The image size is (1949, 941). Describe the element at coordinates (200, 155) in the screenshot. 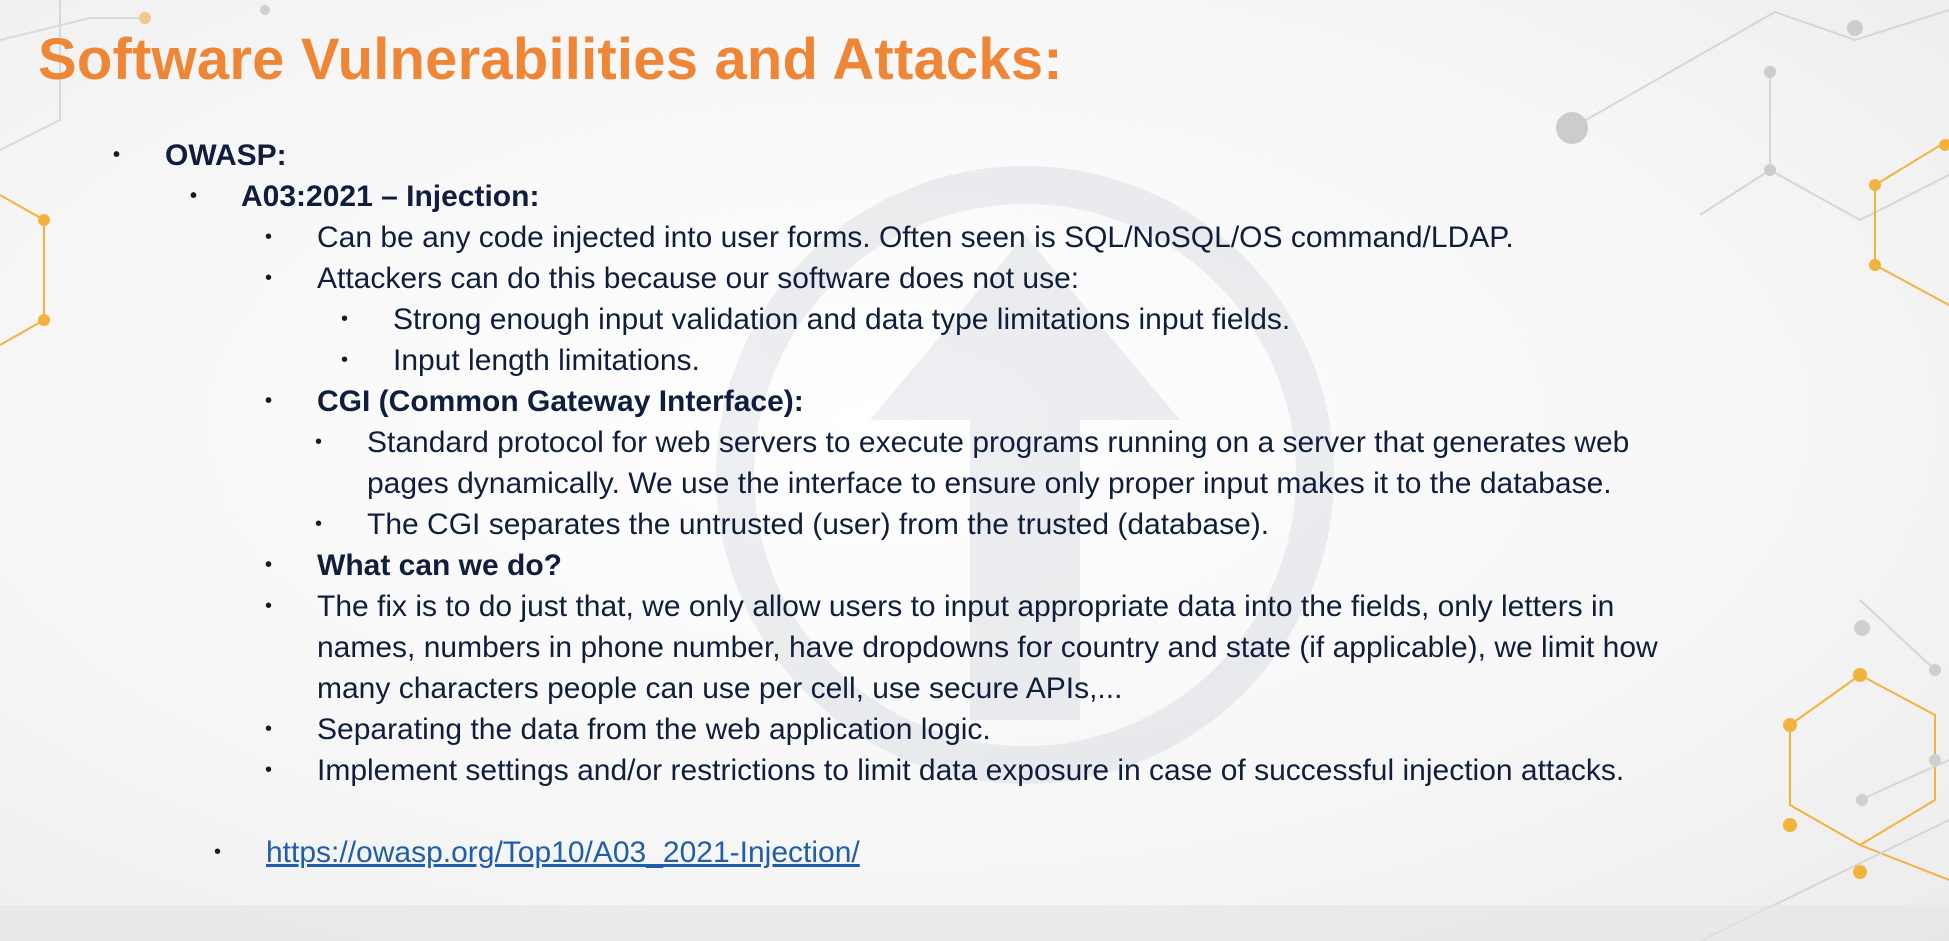

I see `list-item: • OWASP:` at that location.